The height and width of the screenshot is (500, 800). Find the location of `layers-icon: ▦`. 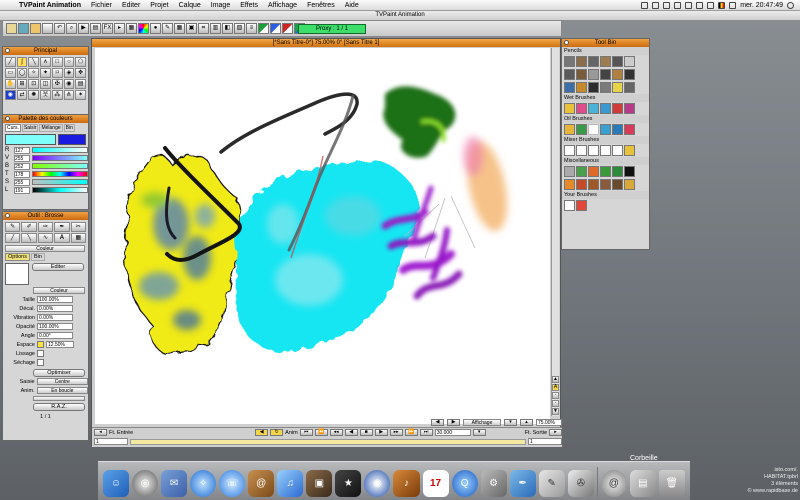

layers-icon: ▦ is located at coordinates (131, 28).